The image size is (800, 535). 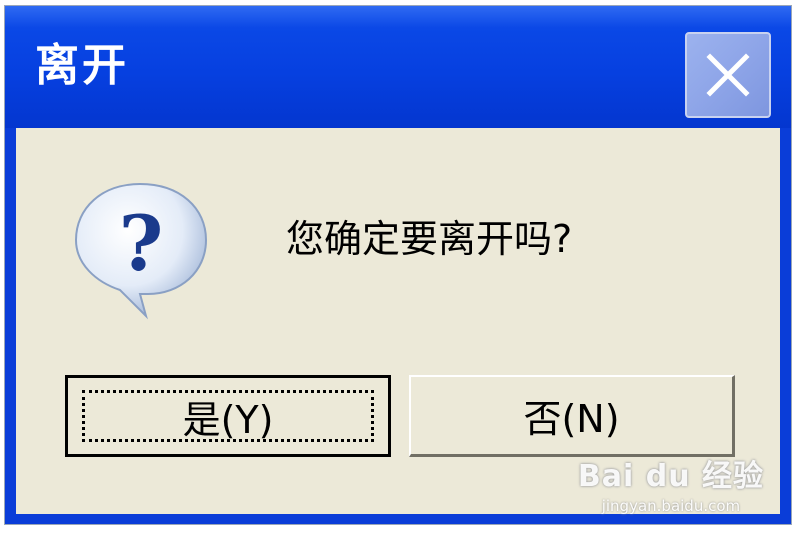 What do you see at coordinates (82, 65) in the screenshot?
I see `dialog-title: 离开` at bounding box center [82, 65].